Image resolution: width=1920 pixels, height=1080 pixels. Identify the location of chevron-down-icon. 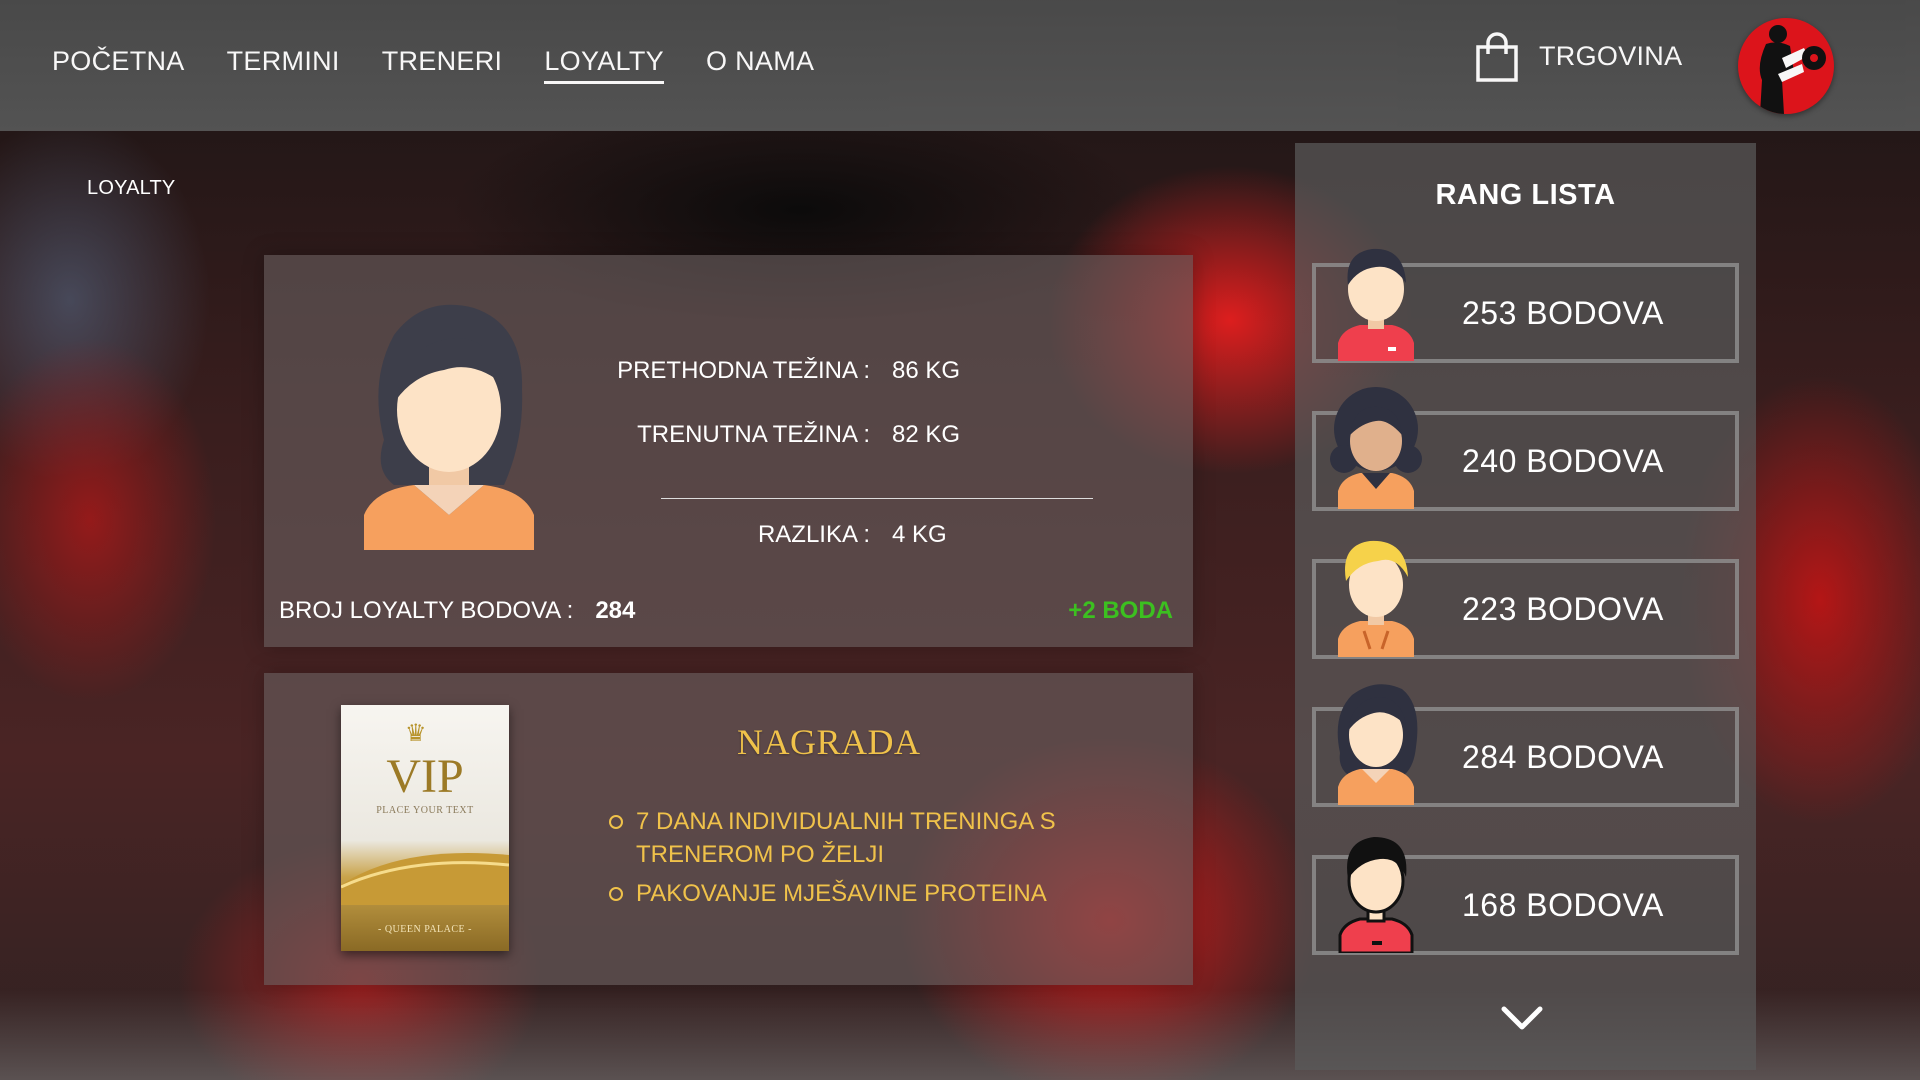
(1522, 1019).